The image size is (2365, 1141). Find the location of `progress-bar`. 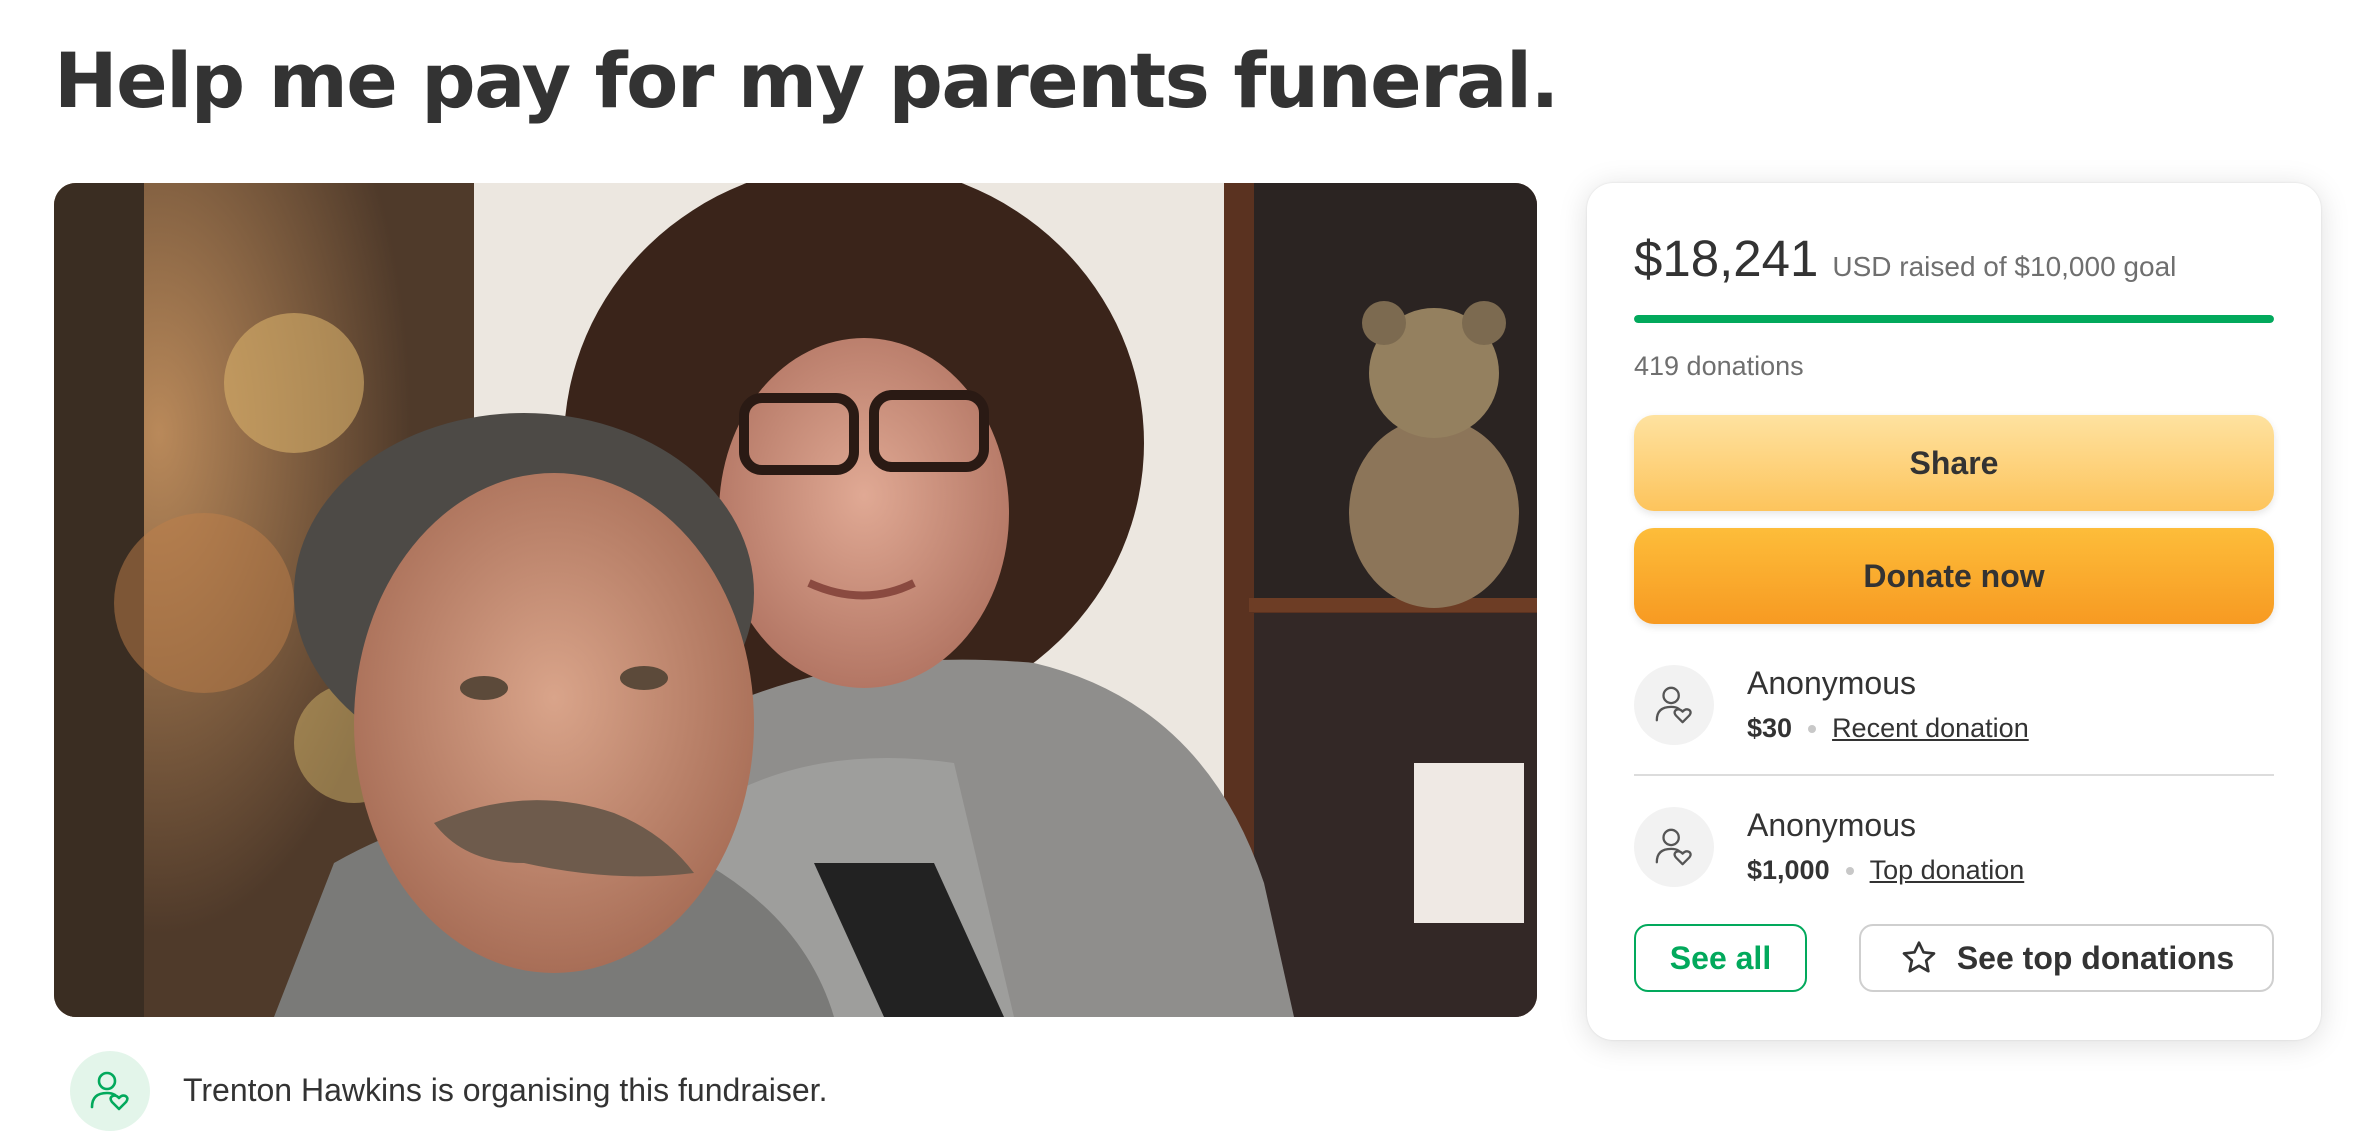

progress-bar is located at coordinates (1954, 319).